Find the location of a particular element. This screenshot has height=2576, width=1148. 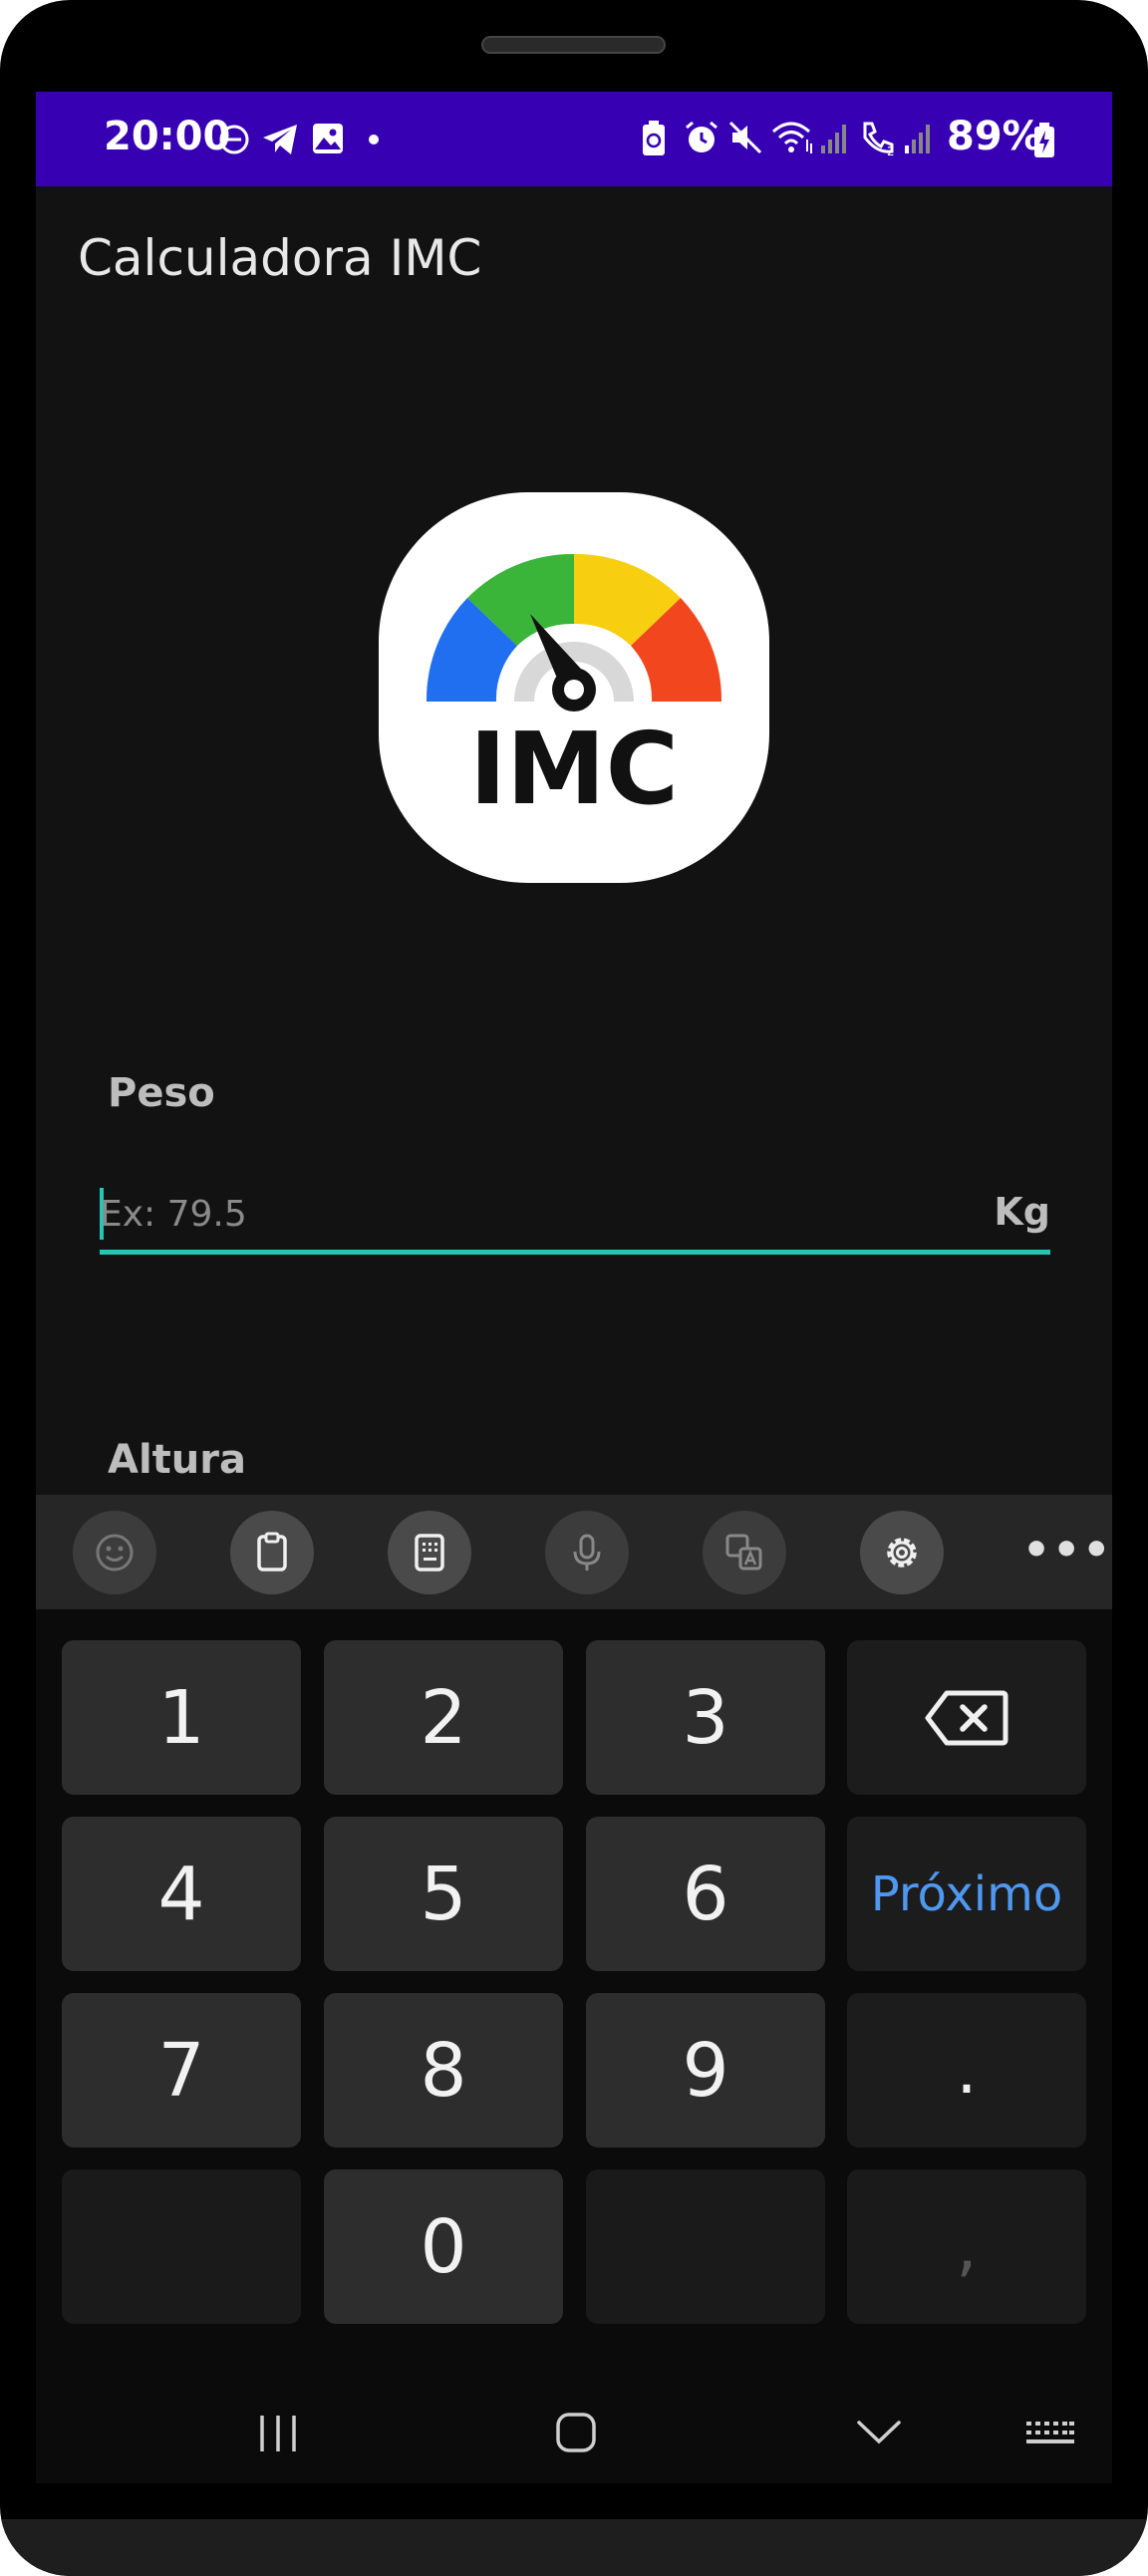

volte-call-icon: 2 is located at coordinates (879, 139).